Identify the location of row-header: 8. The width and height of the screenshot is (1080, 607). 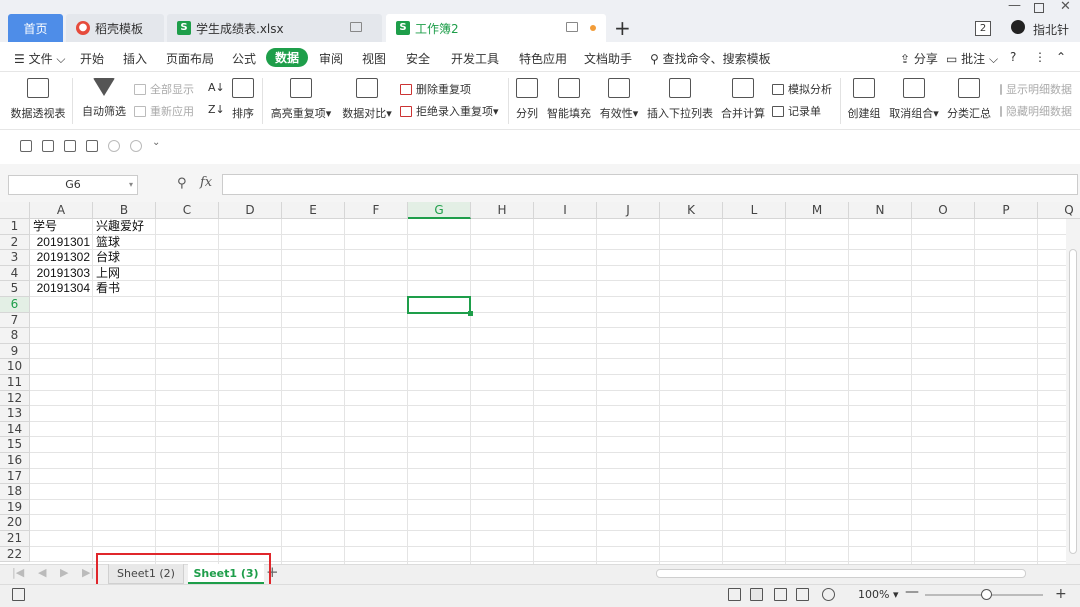
(15, 336).